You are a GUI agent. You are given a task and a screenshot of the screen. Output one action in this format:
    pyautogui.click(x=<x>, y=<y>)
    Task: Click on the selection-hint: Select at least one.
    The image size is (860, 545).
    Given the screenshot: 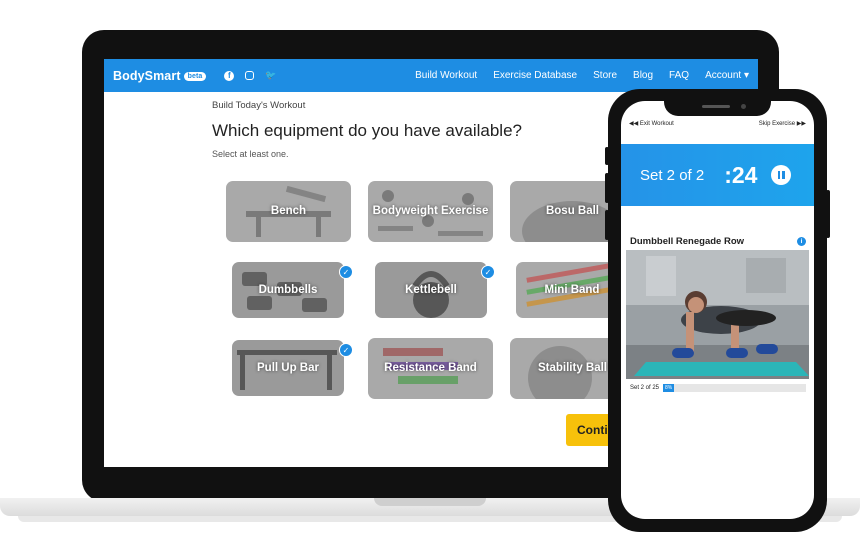 What is the action you would take?
    pyautogui.click(x=250, y=154)
    